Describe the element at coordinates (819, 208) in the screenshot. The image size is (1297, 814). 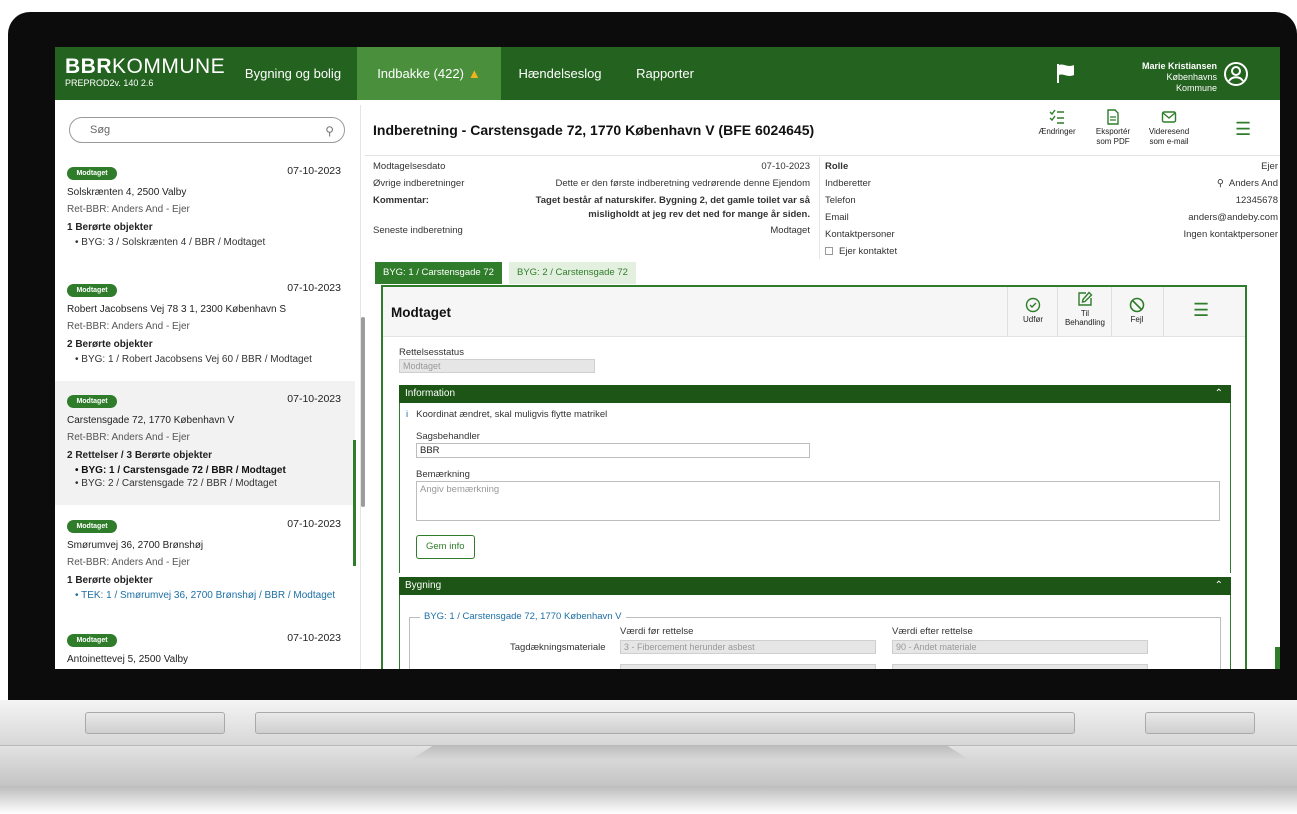
I see `info-separator` at that location.